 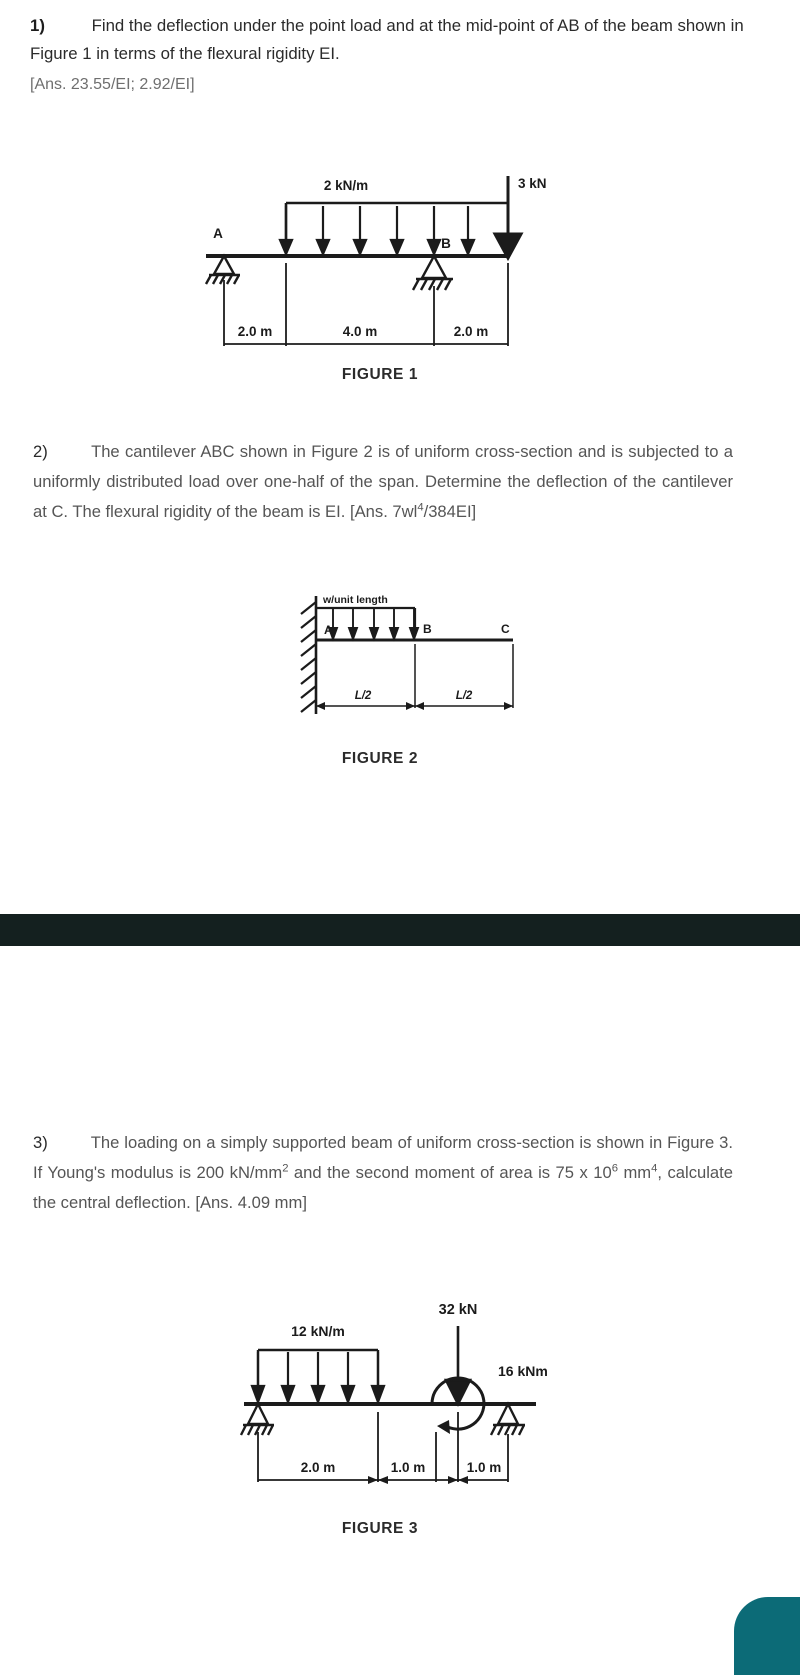 I want to click on figure1-point-load-label: 3 kN, so click(x=532, y=183).